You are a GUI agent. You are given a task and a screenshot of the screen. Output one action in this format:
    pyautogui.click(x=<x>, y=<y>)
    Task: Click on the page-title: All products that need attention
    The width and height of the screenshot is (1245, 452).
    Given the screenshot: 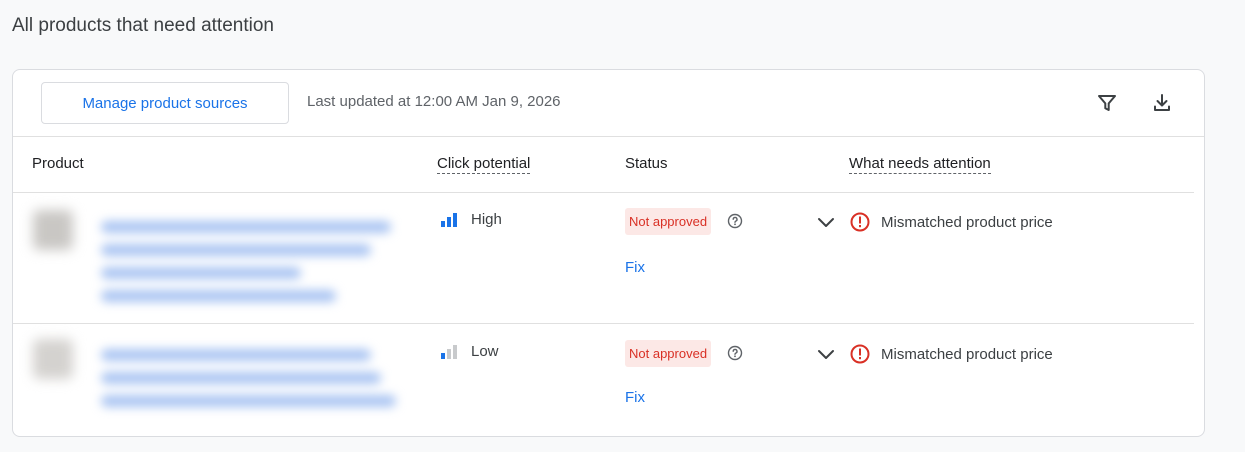 What is the action you would take?
    pyautogui.click(x=143, y=25)
    